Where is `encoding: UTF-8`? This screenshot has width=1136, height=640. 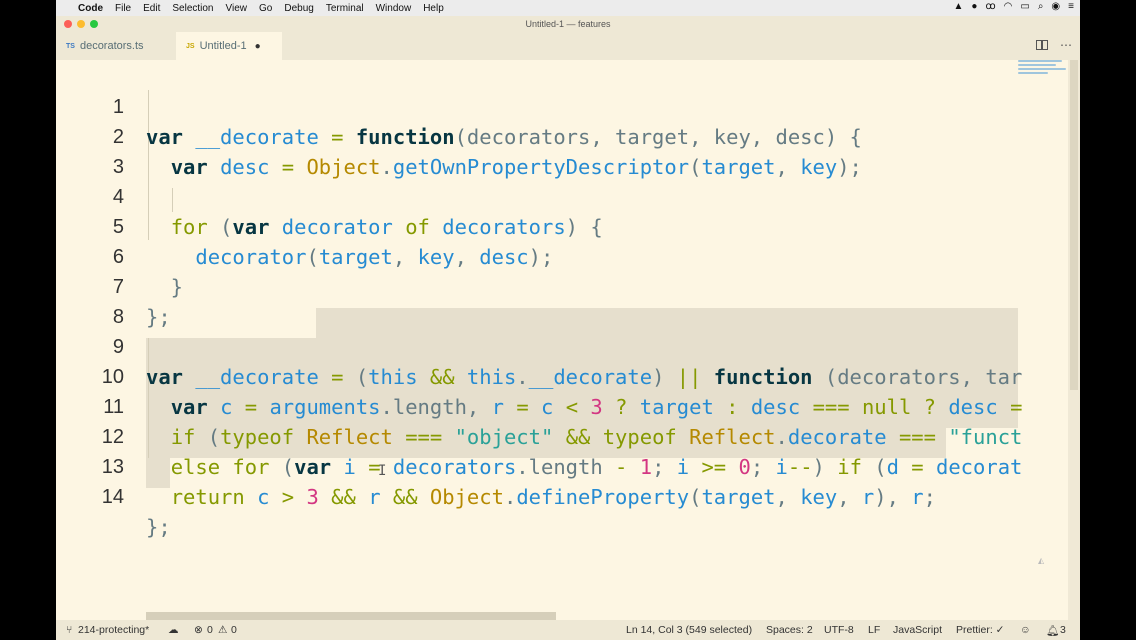
encoding: UTF-8 is located at coordinates (839, 630).